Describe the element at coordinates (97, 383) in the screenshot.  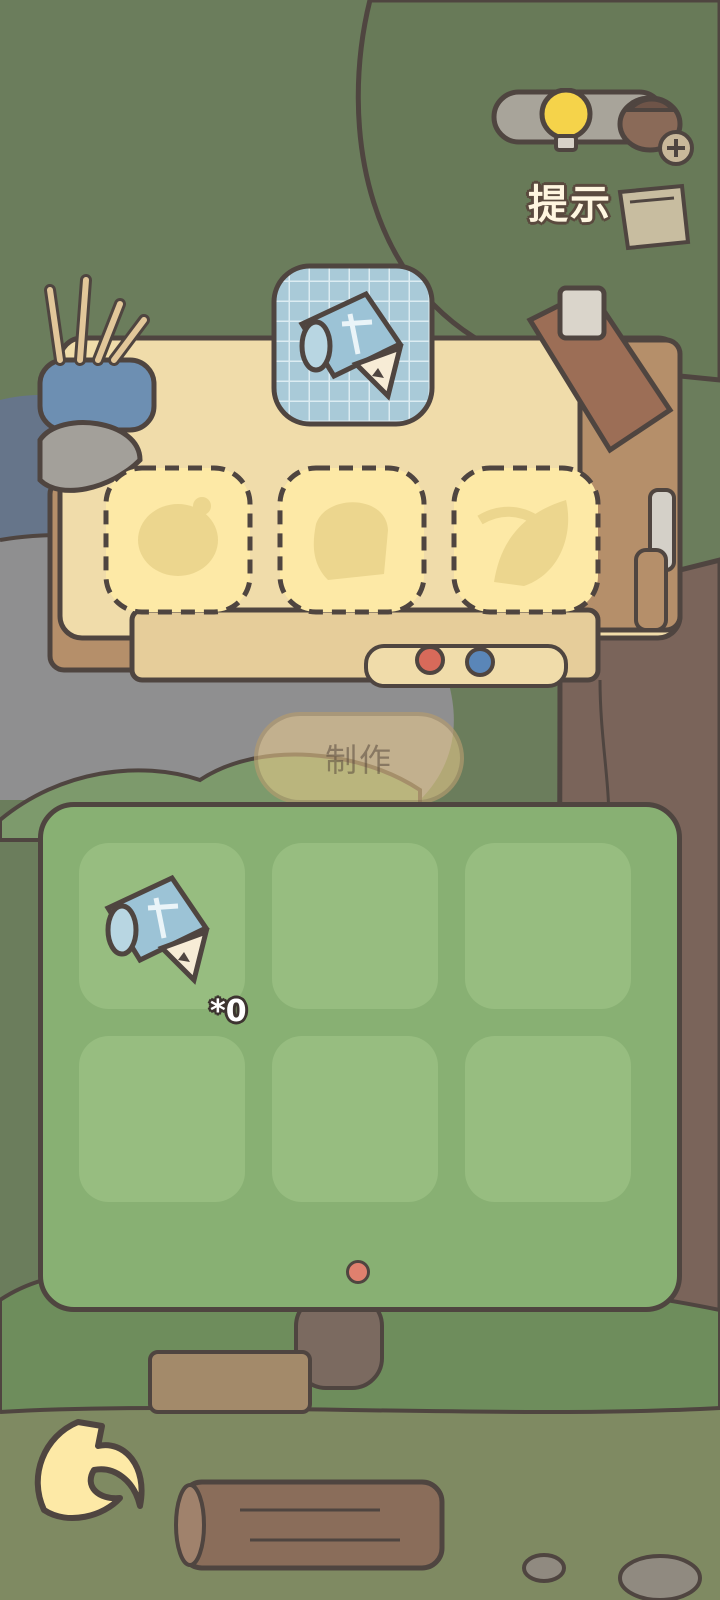
I see `brush-cup-icon` at that location.